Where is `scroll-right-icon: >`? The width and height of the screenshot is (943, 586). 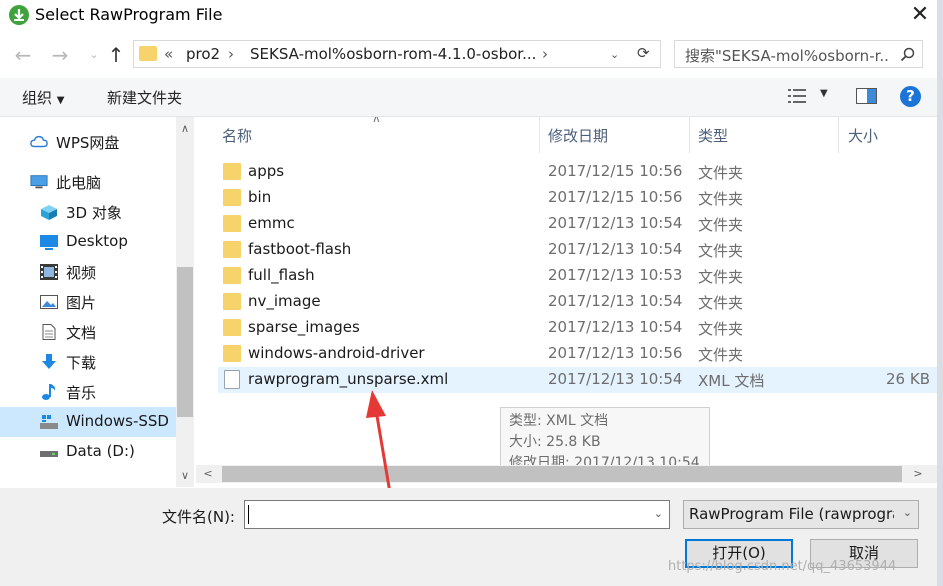
scroll-right-icon: > is located at coordinates (918, 473).